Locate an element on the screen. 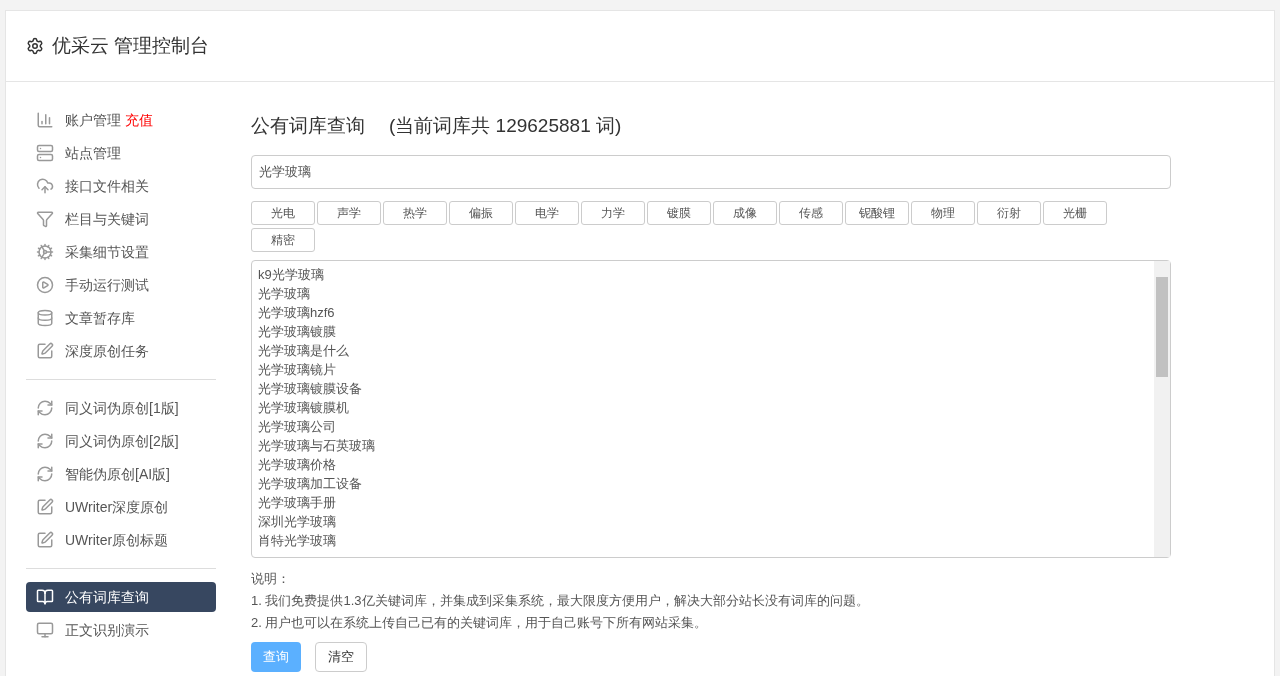 The height and width of the screenshot is (676, 1280). result-item: 光学玻璃价格 is located at coordinates (703, 464).